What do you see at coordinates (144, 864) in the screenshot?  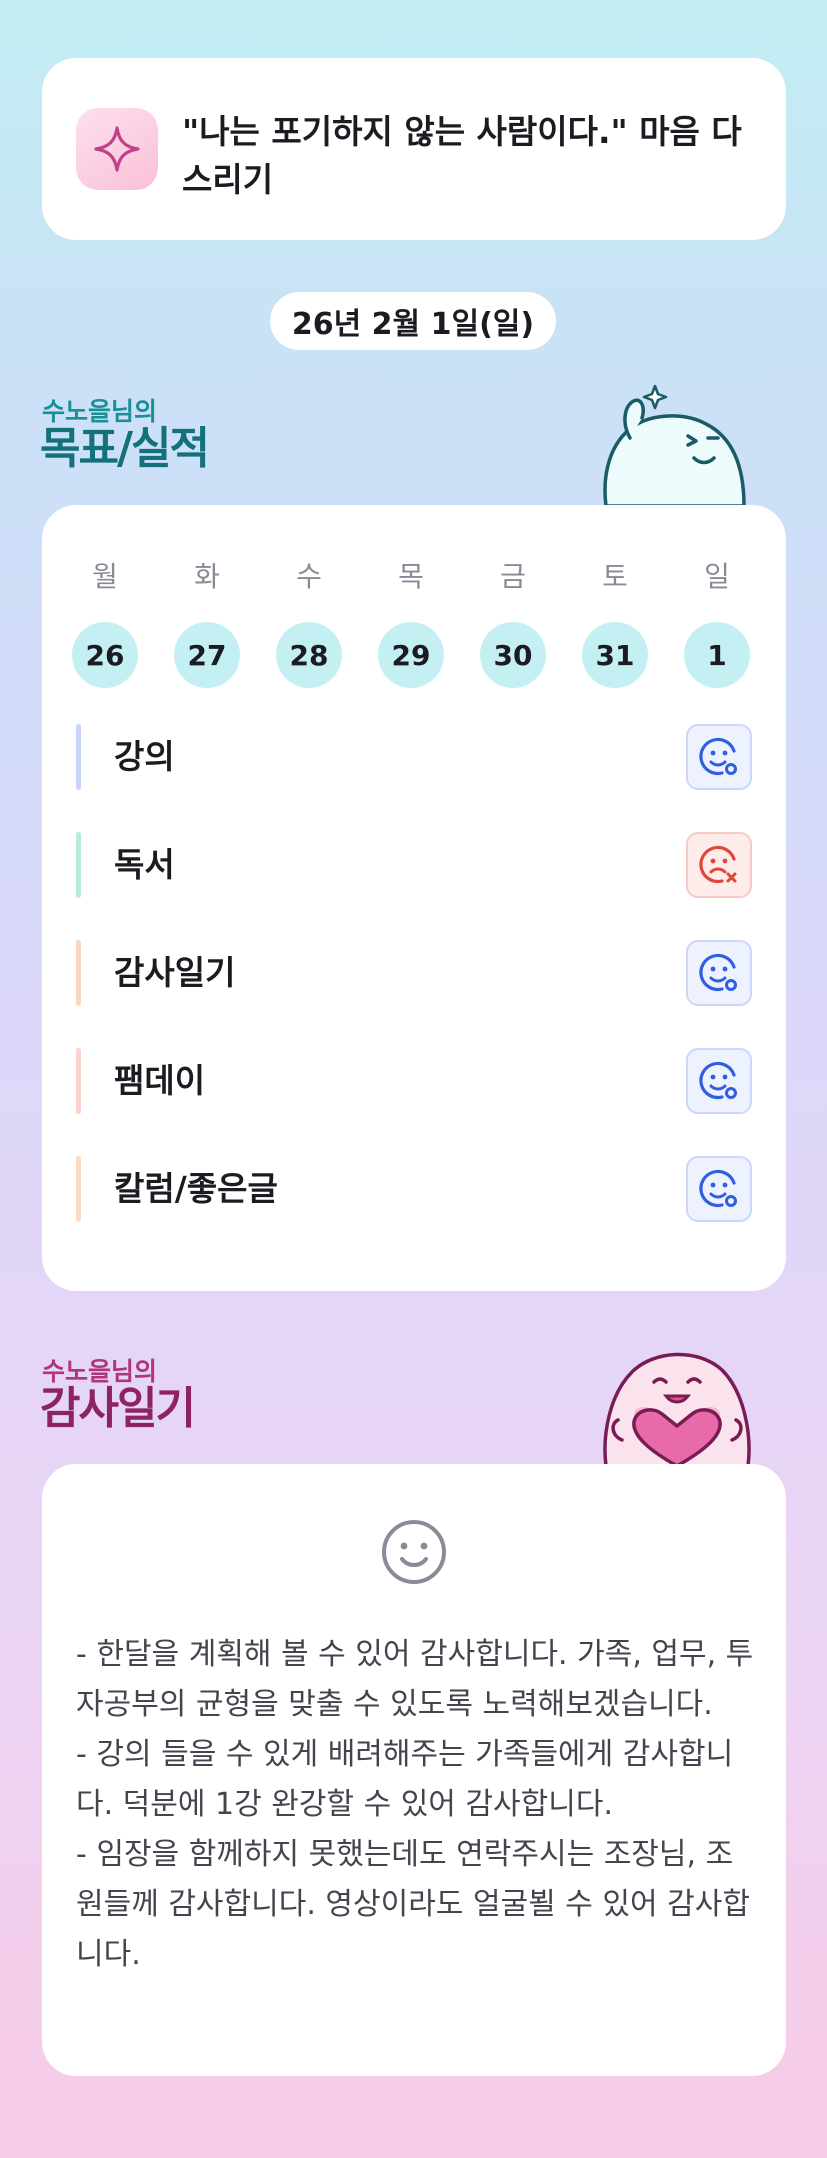 I see `goal-label: 독서` at bounding box center [144, 864].